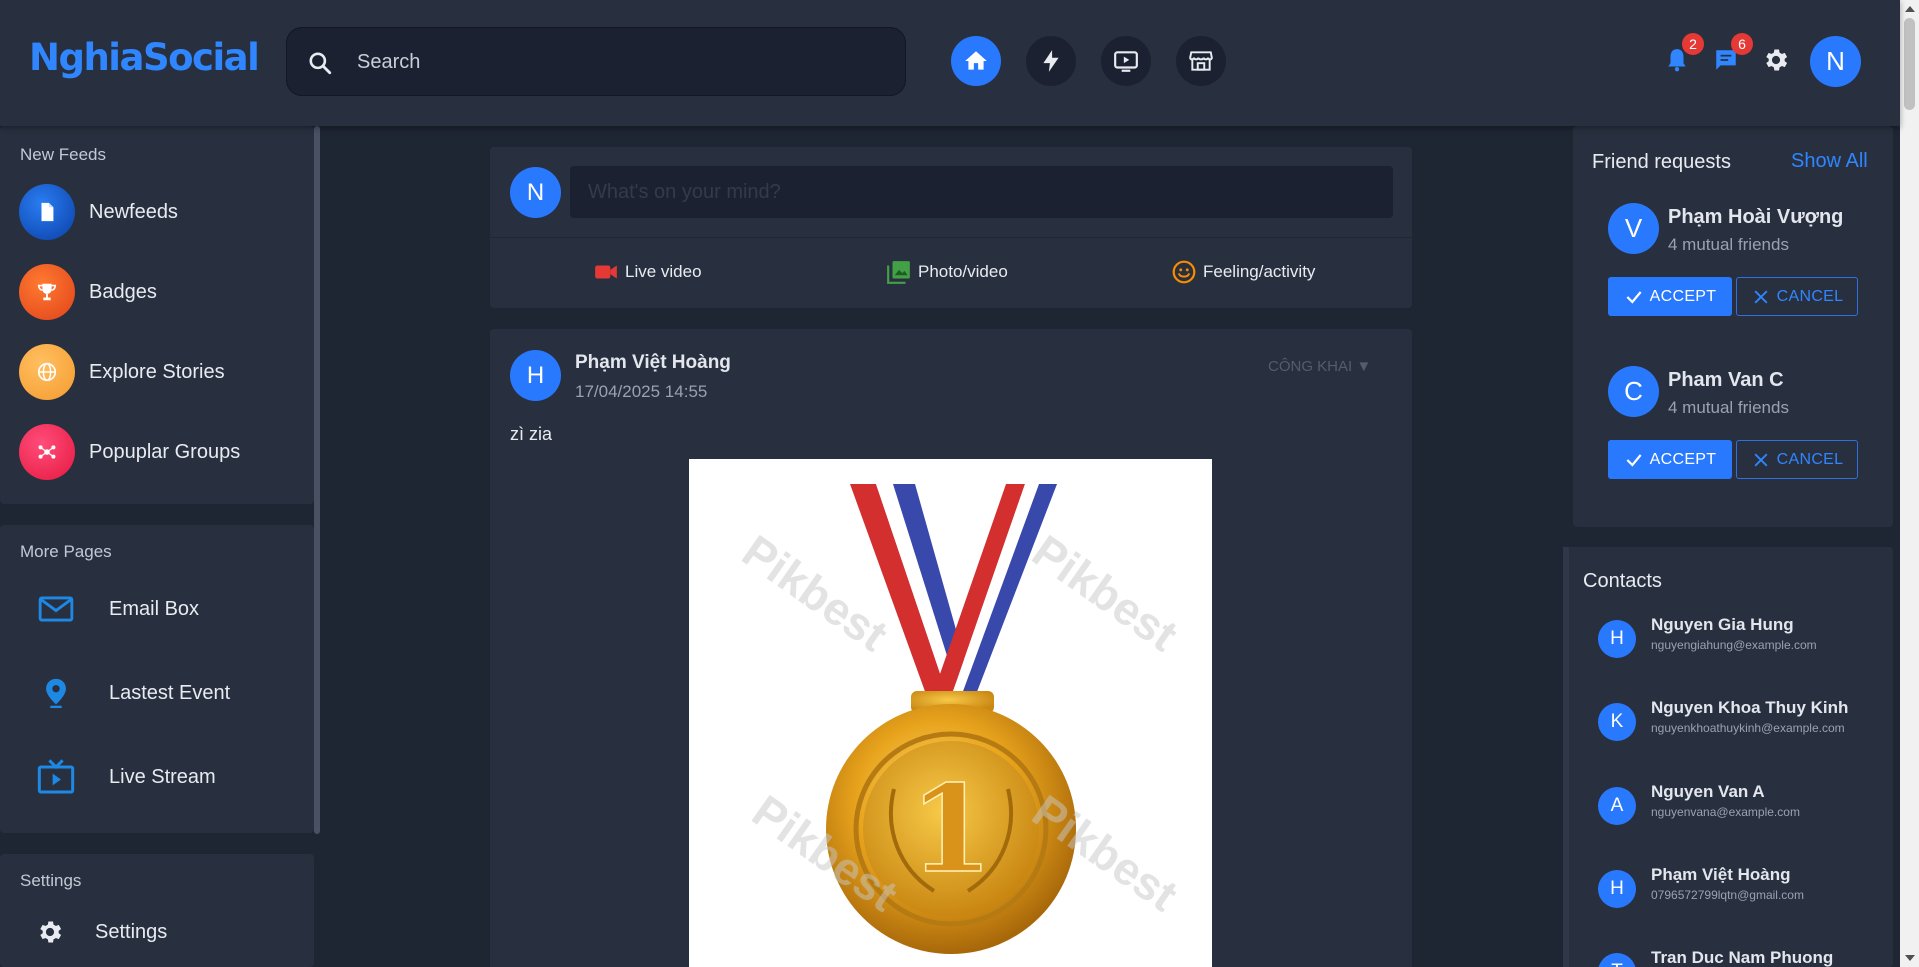 This screenshot has height=967, width=1919. Describe the element at coordinates (98, 932) in the screenshot. I see `sidebar-item-settings: Settings` at that location.